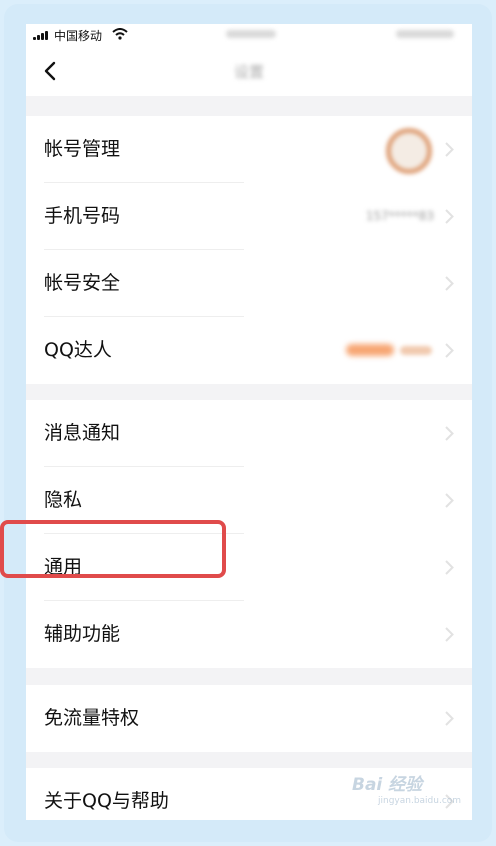  I want to click on highlight-box-general, so click(113, 549).